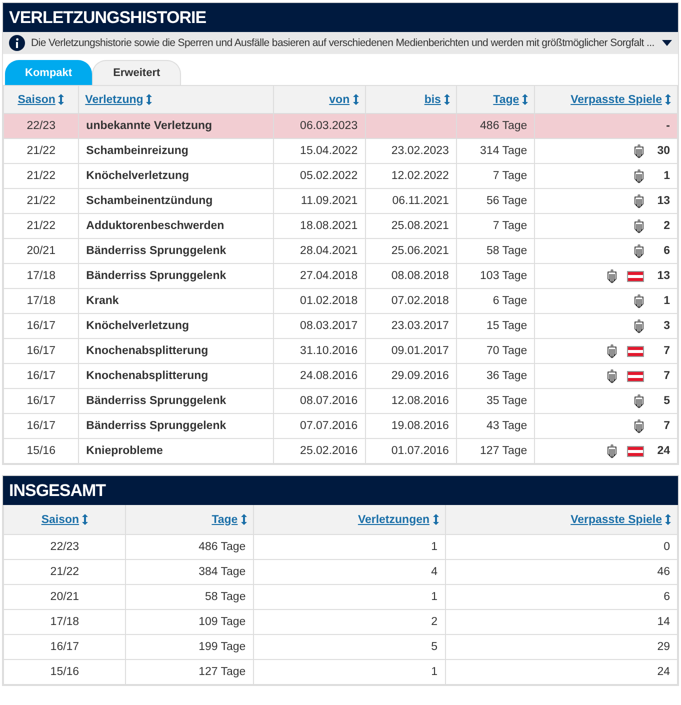 This screenshot has height=705, width=681. Describe the element at coordinates (339, 100) in the screenshot. I see `column-header-link: von` at that location.